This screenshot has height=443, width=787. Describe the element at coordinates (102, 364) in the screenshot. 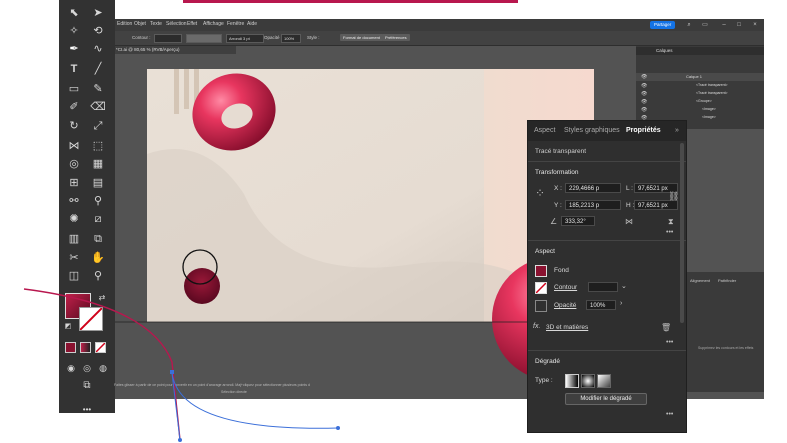

I see `bezier-path` at that location.